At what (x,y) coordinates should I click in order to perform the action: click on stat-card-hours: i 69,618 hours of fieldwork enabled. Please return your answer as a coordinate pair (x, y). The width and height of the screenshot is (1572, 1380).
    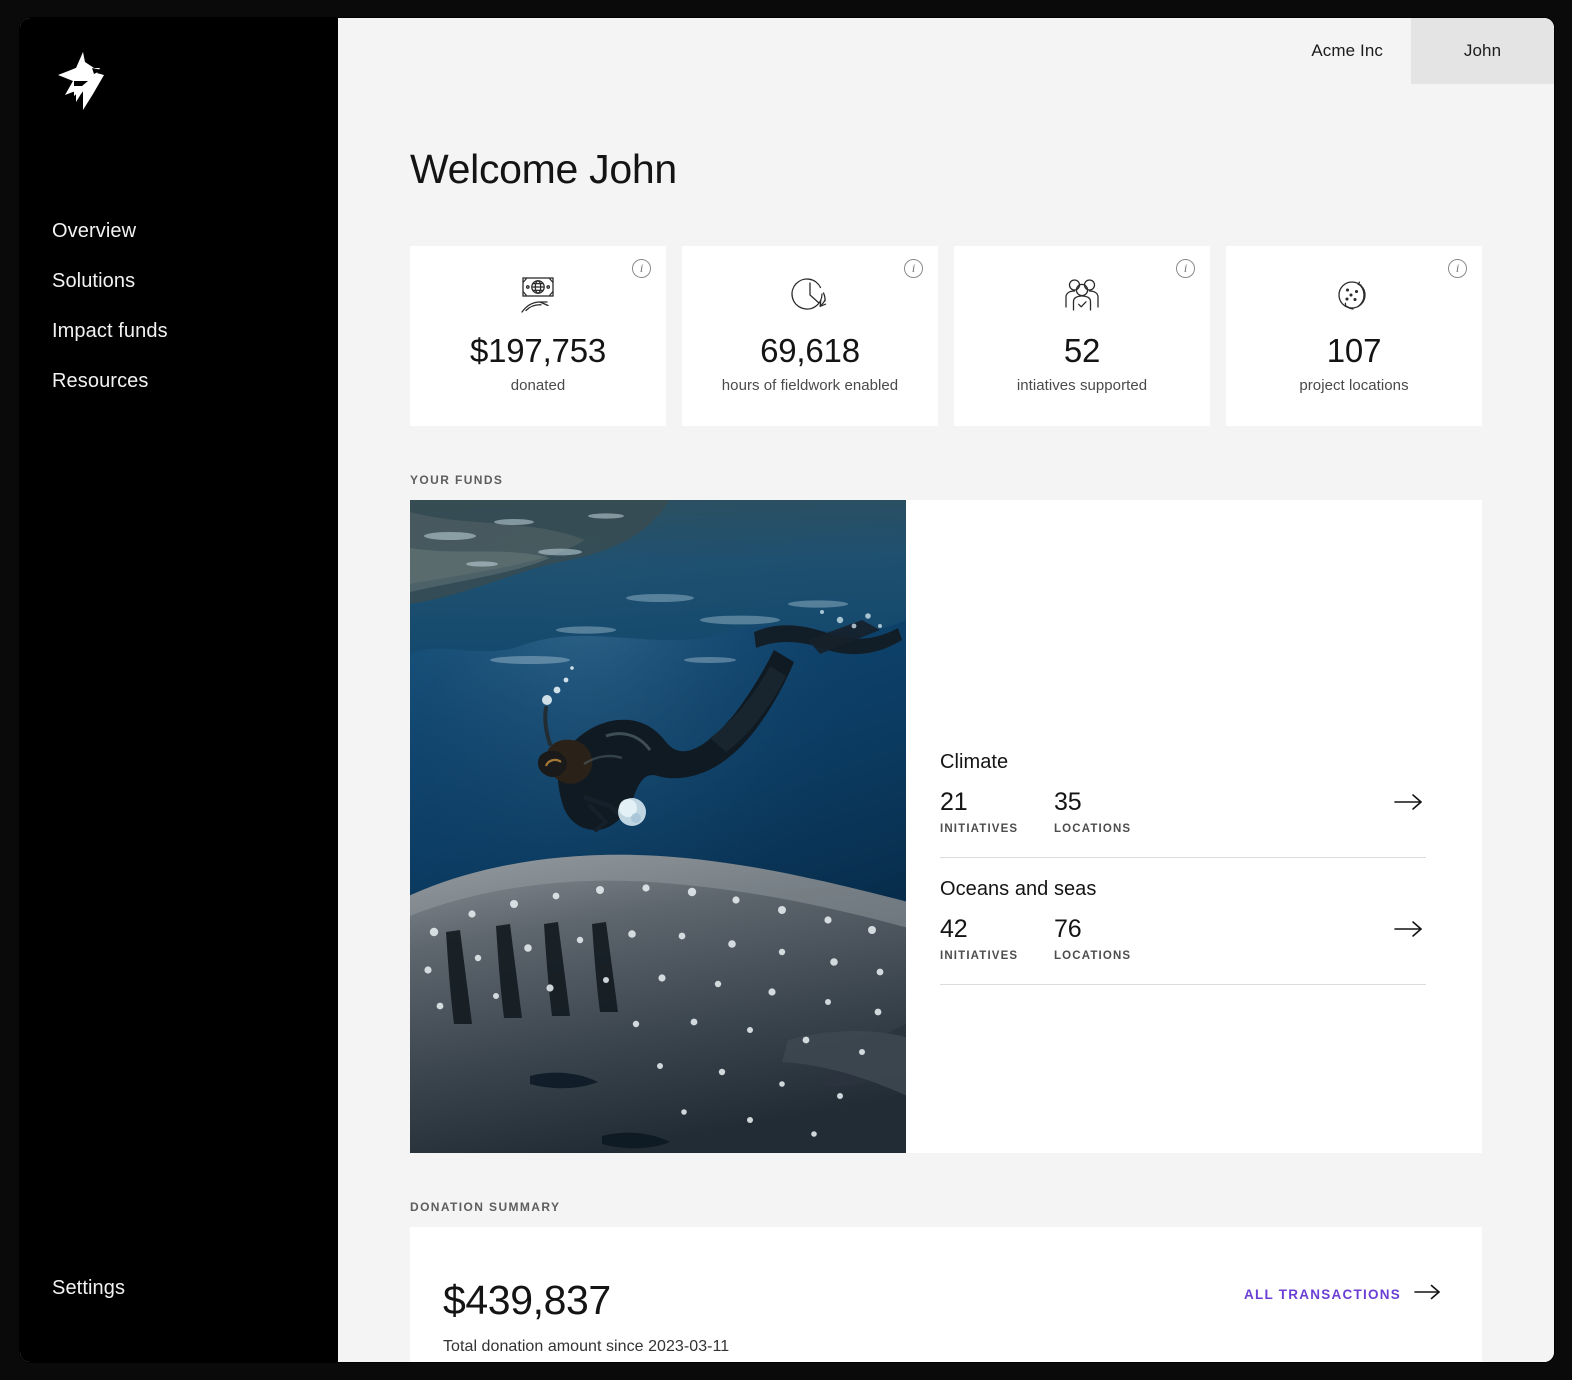
    Looking at the image, I should click on (810, 336).